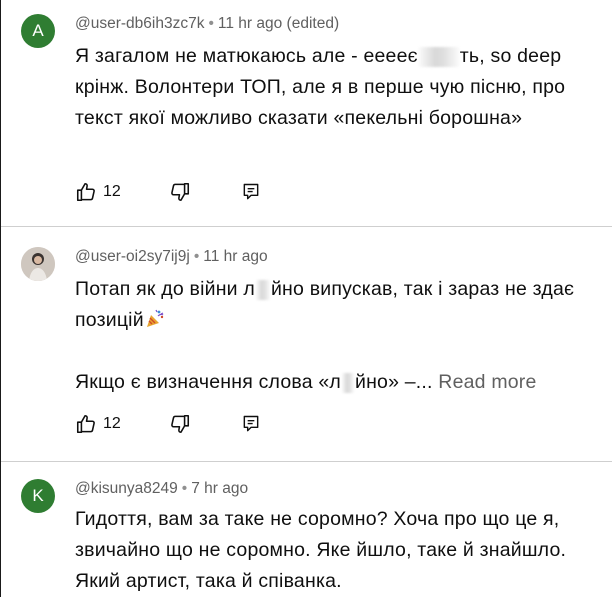 This screenshot has width=612, height=597. I want to click on author-handle: @user-db6ih3zc7k, so click(139, 23).